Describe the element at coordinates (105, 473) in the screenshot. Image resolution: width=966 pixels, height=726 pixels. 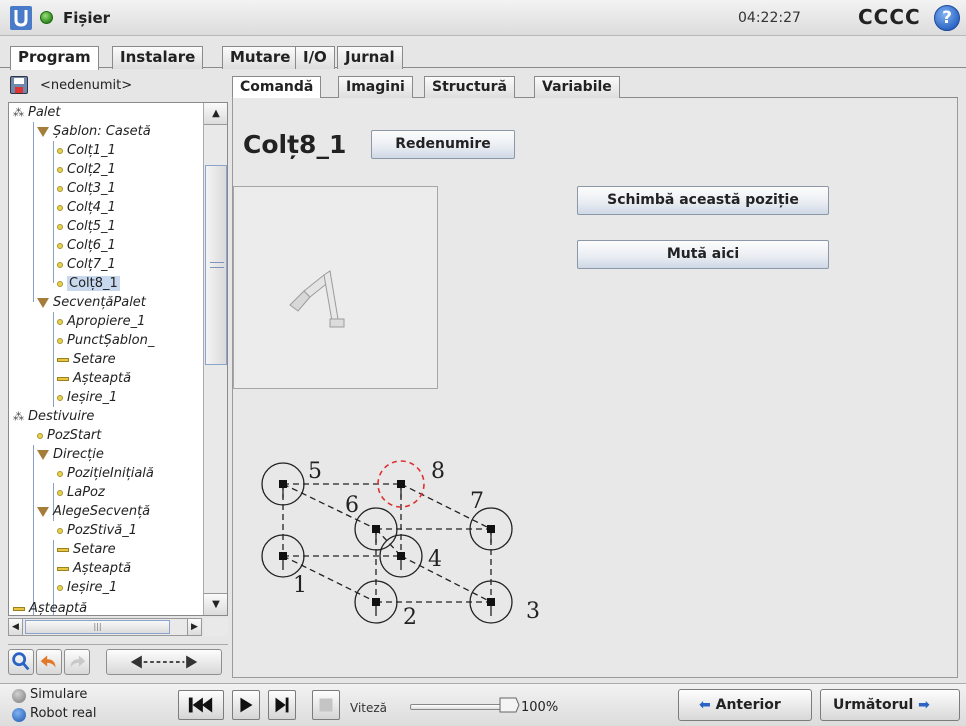
I see `tree-node: PozițieInițială` at that location.